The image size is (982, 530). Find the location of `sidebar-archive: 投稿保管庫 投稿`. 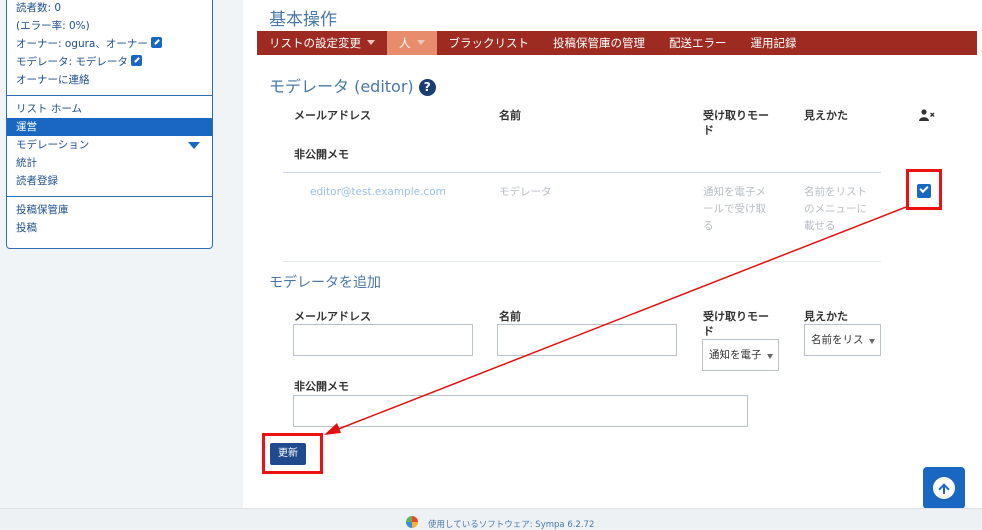

sidebar-archive: 投稿保管庫 投稿 is located at coordinates (109, 220).